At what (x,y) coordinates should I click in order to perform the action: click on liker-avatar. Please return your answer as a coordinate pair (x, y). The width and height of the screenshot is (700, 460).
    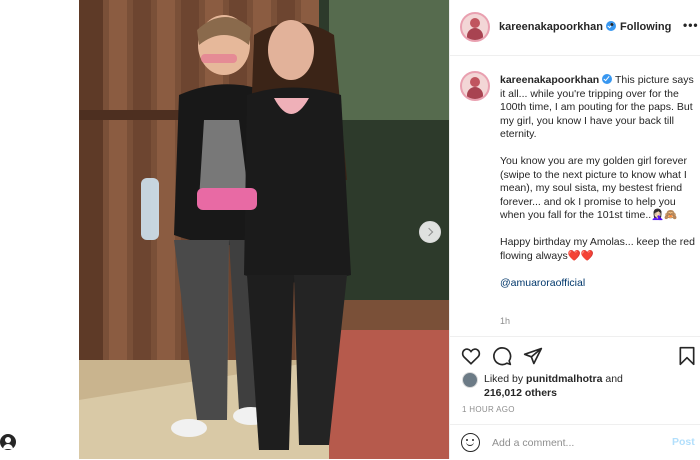
    Looking at the image, I should click on (470, 380).